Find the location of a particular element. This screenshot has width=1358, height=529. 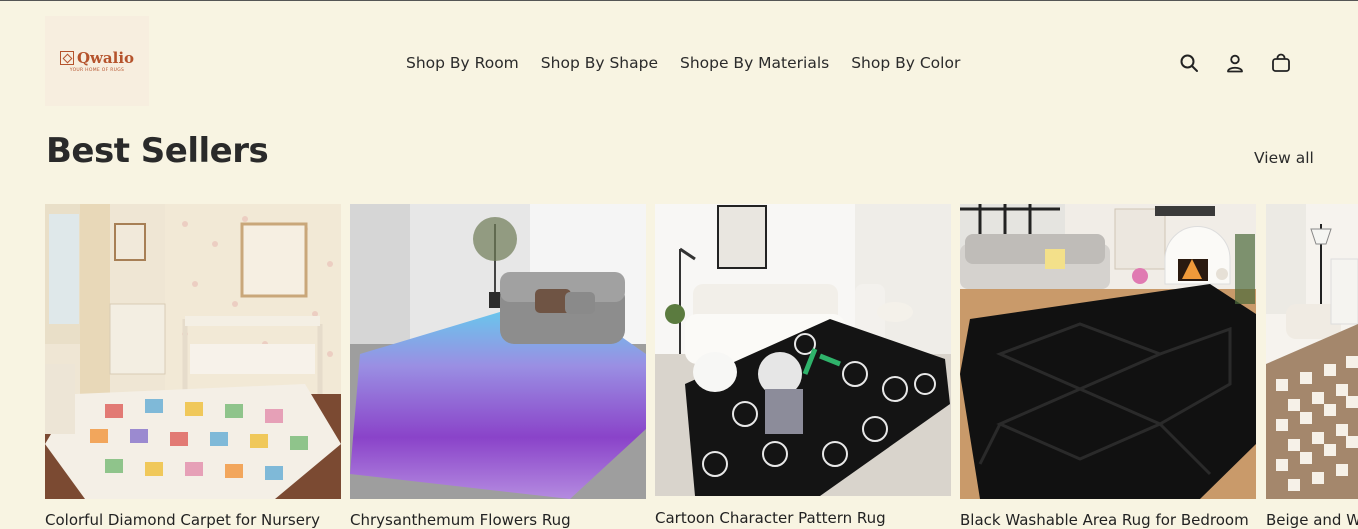

product-card: Beige and Wh is located at coordinates (1312, 366).